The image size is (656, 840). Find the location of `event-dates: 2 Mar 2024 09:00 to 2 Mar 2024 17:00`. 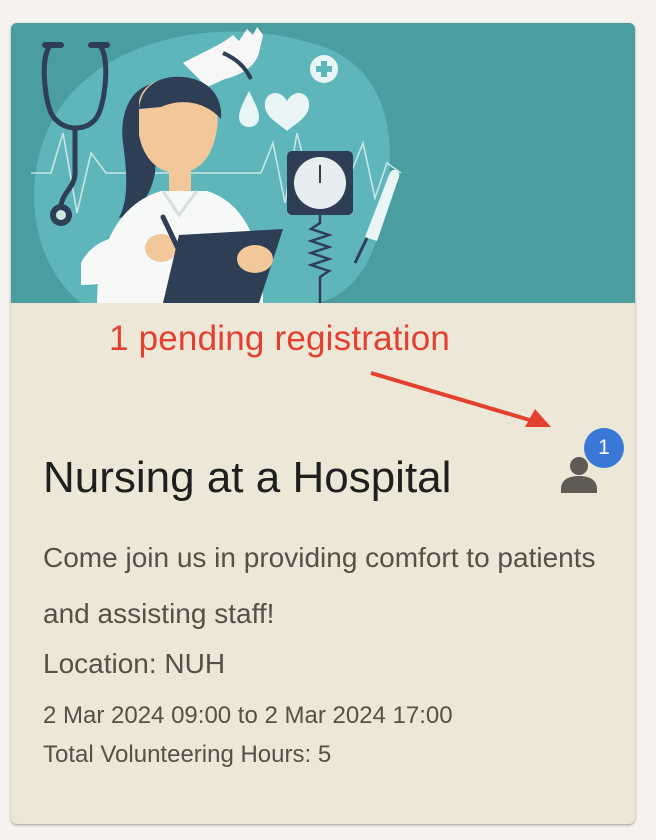

event-dates: 2 Mar 2024 09:00 to 2 Mar 2024 17:00 is located at coordinates (248, 715).